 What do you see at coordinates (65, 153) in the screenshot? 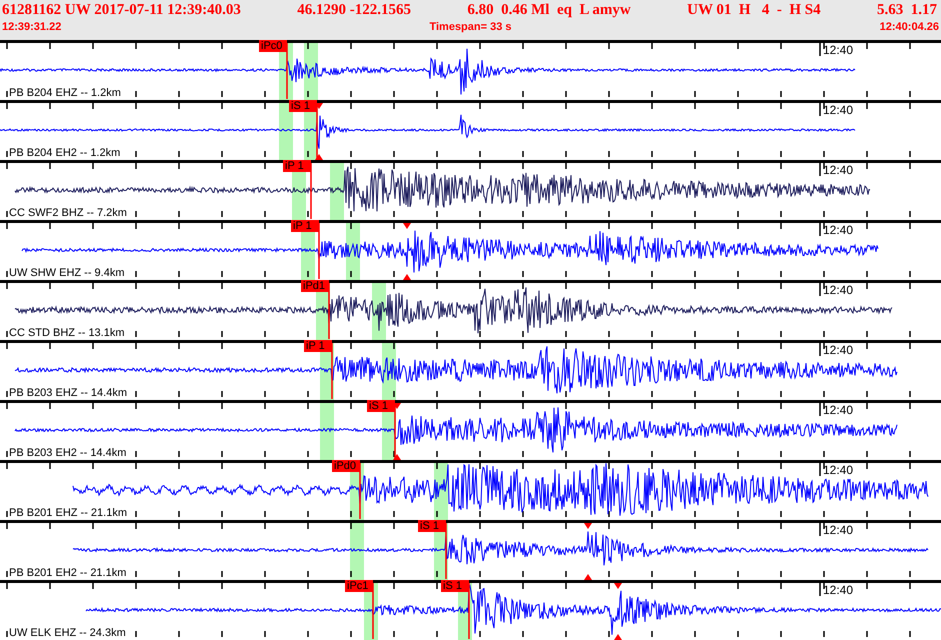
I see `station-label: PB B204 EH2 -- 1.2km` at bounding box center [65, 153].